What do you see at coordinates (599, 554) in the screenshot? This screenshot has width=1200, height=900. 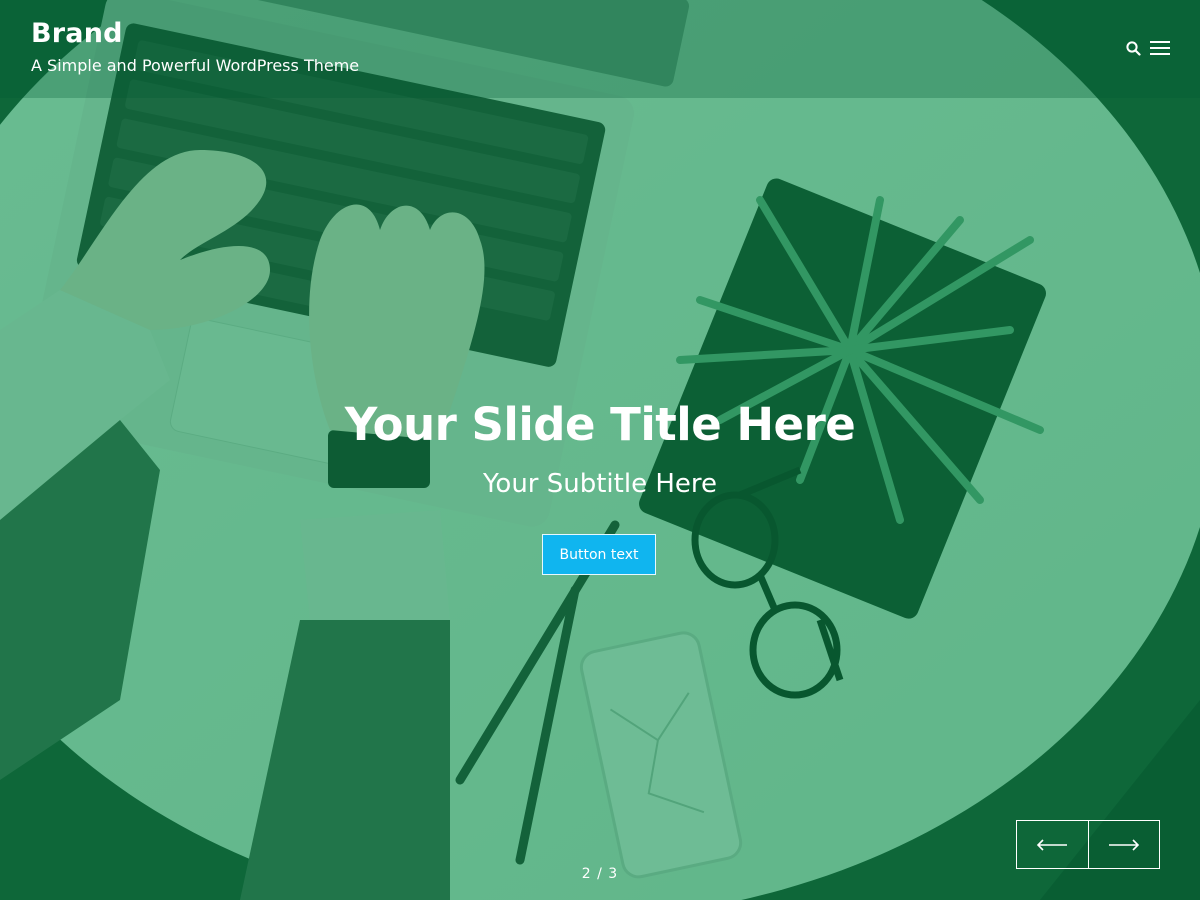 I see `slide-cta-button: Button text` at bounding box center [599, 554].